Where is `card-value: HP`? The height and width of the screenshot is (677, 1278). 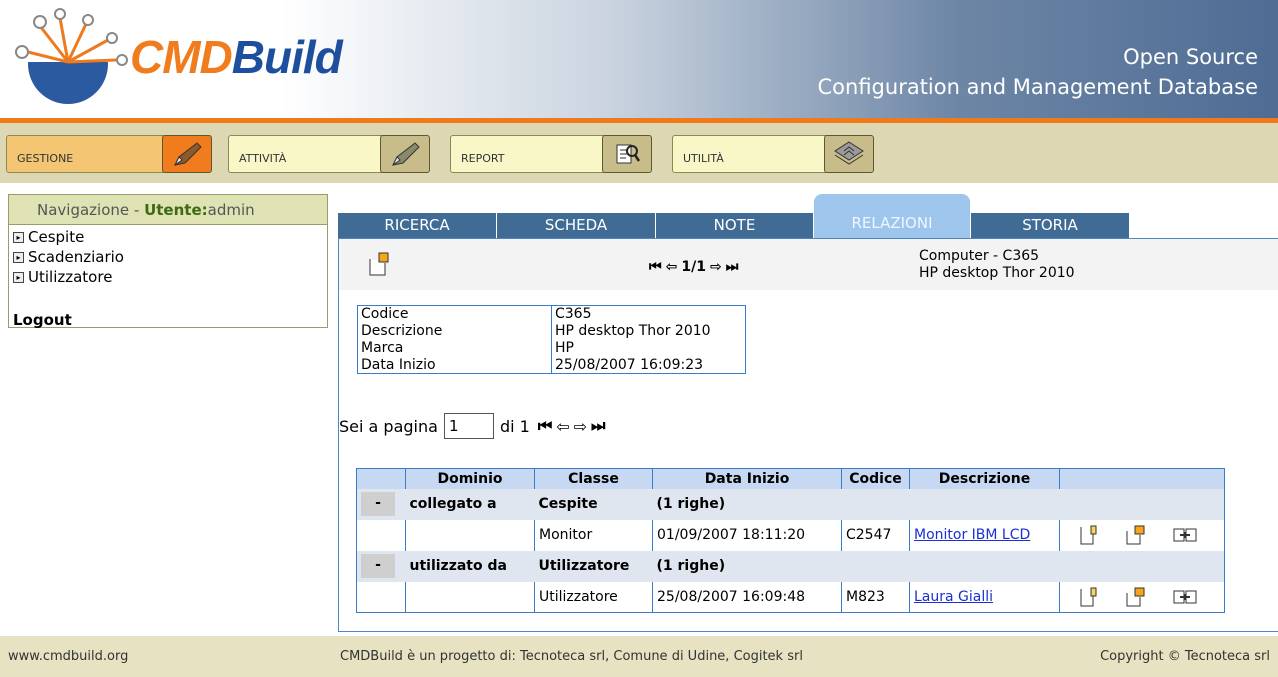 card-value: HP is located at coordinates (648, 348).